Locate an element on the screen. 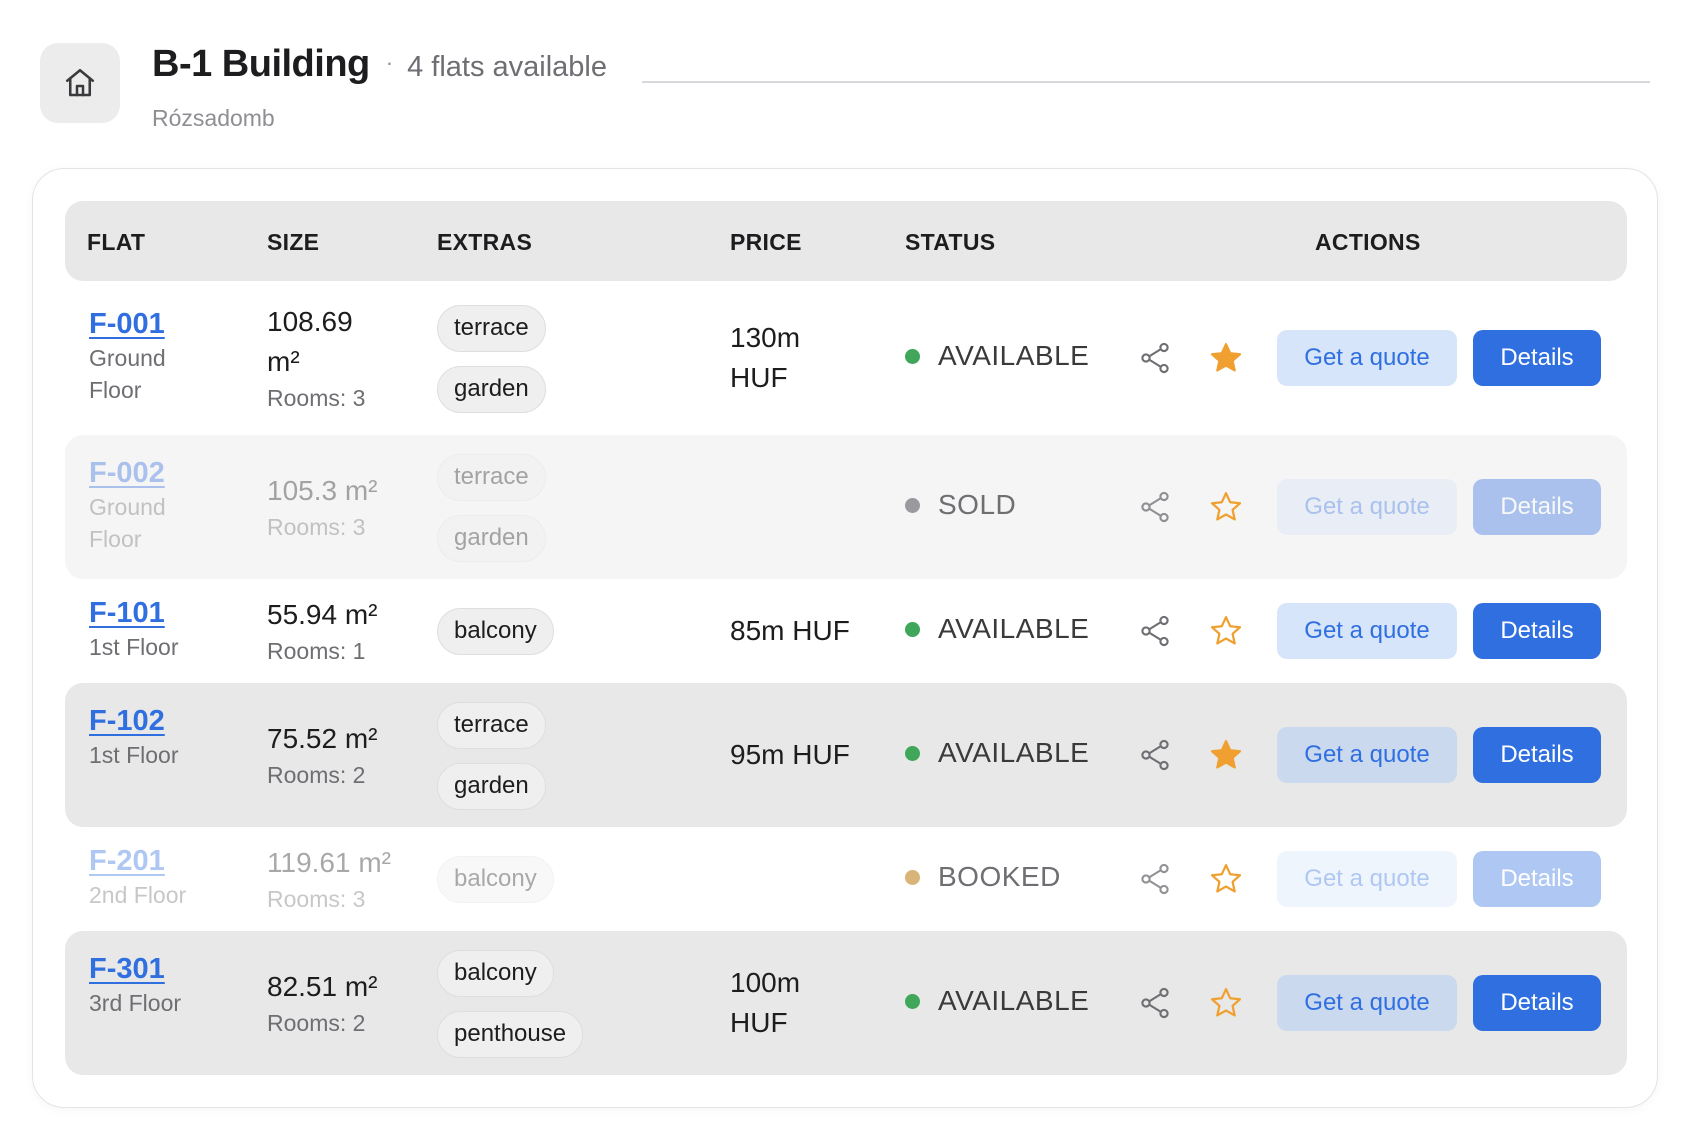 This screenshot has width=1694, height=1140. flat-cell: F-001 Ground Floor is located at coordinates (144, 356).